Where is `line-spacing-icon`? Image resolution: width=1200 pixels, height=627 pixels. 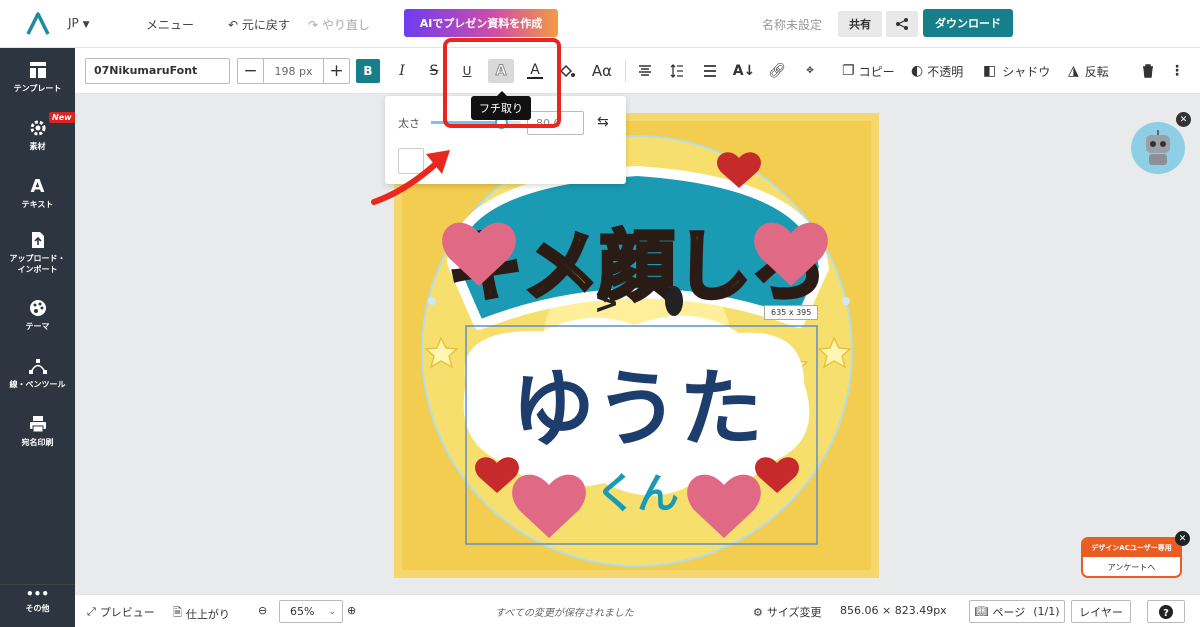
line-spacing-icon is located at coordinates (676, 71).